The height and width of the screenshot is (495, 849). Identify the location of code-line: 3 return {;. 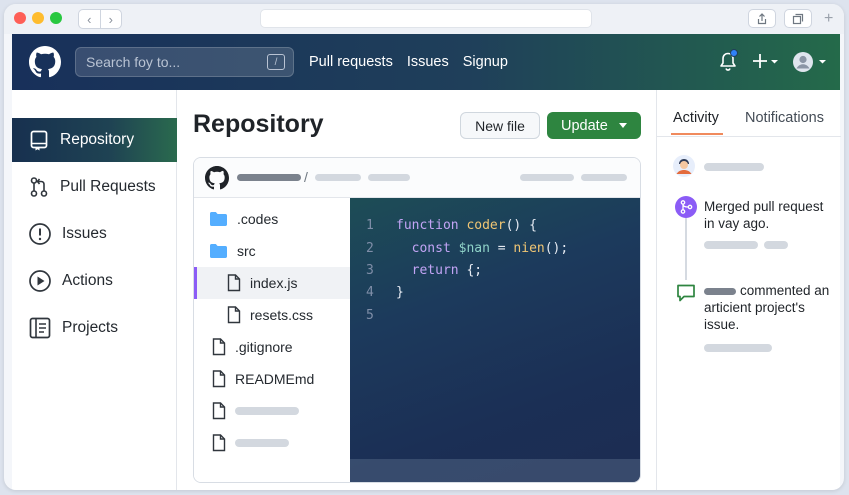
(416, 270).